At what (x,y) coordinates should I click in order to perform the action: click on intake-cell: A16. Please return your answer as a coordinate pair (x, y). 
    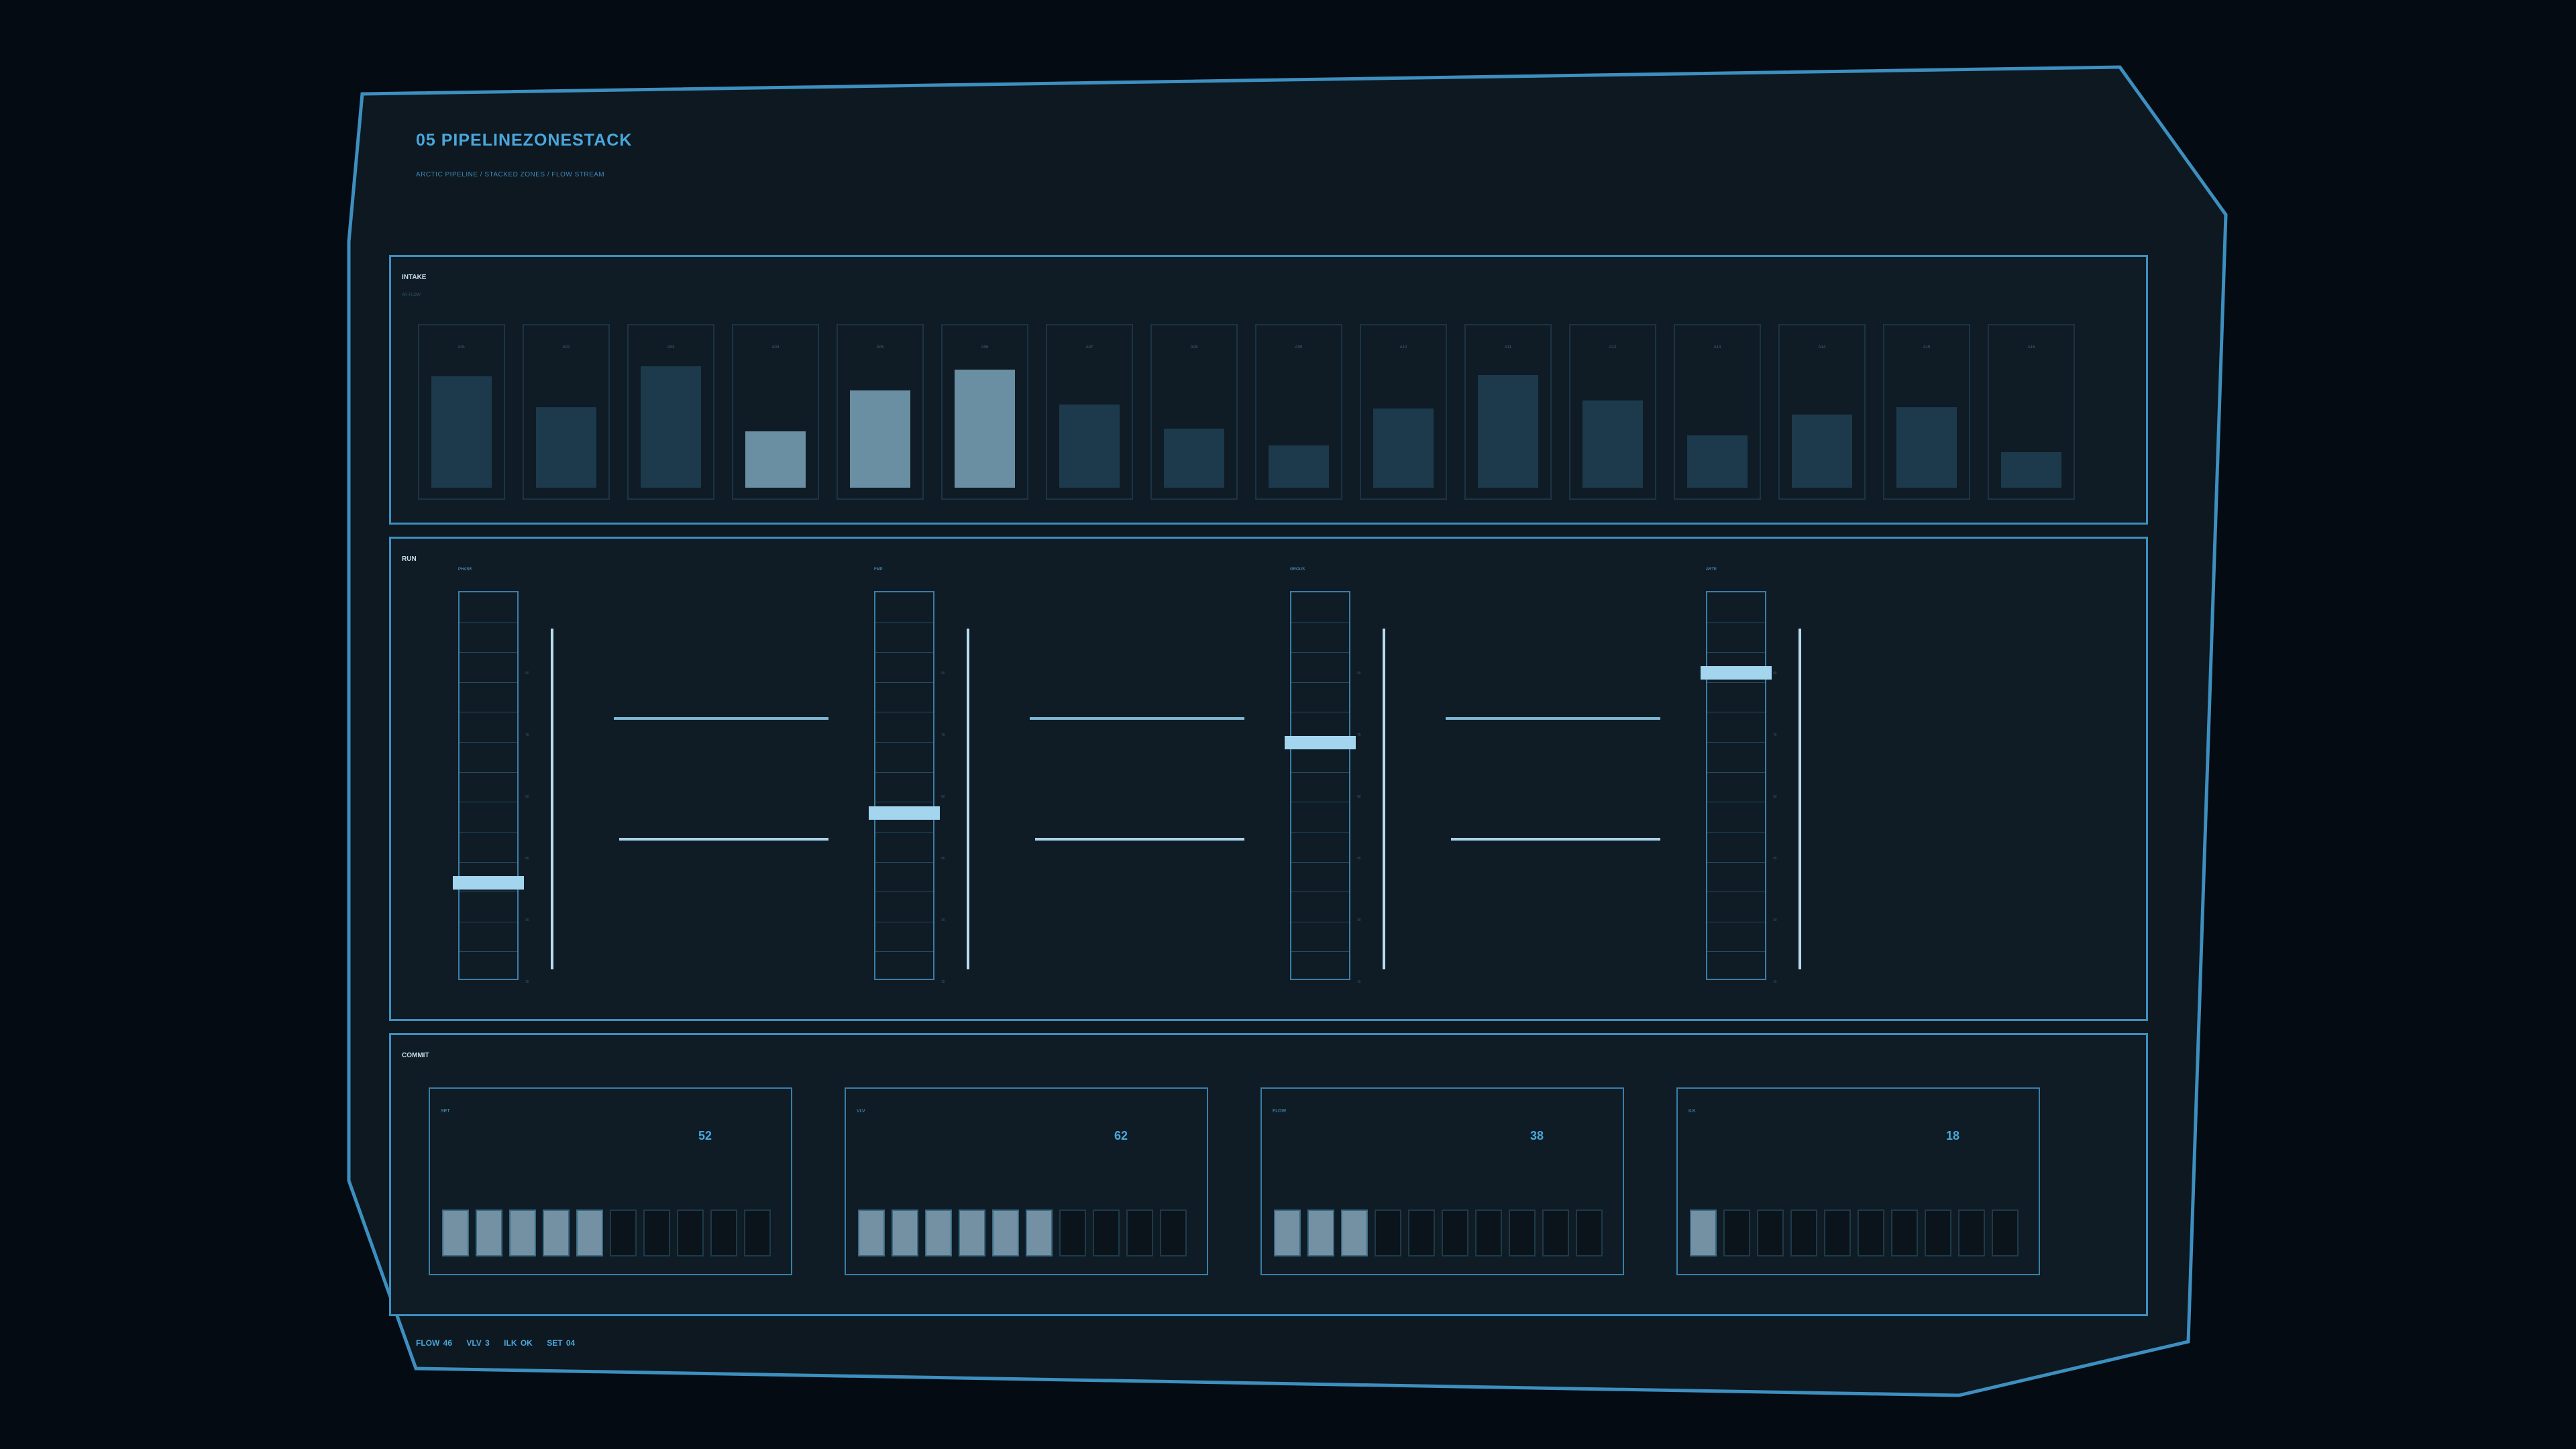
    Looking at the image, I should click on (2031, 412).